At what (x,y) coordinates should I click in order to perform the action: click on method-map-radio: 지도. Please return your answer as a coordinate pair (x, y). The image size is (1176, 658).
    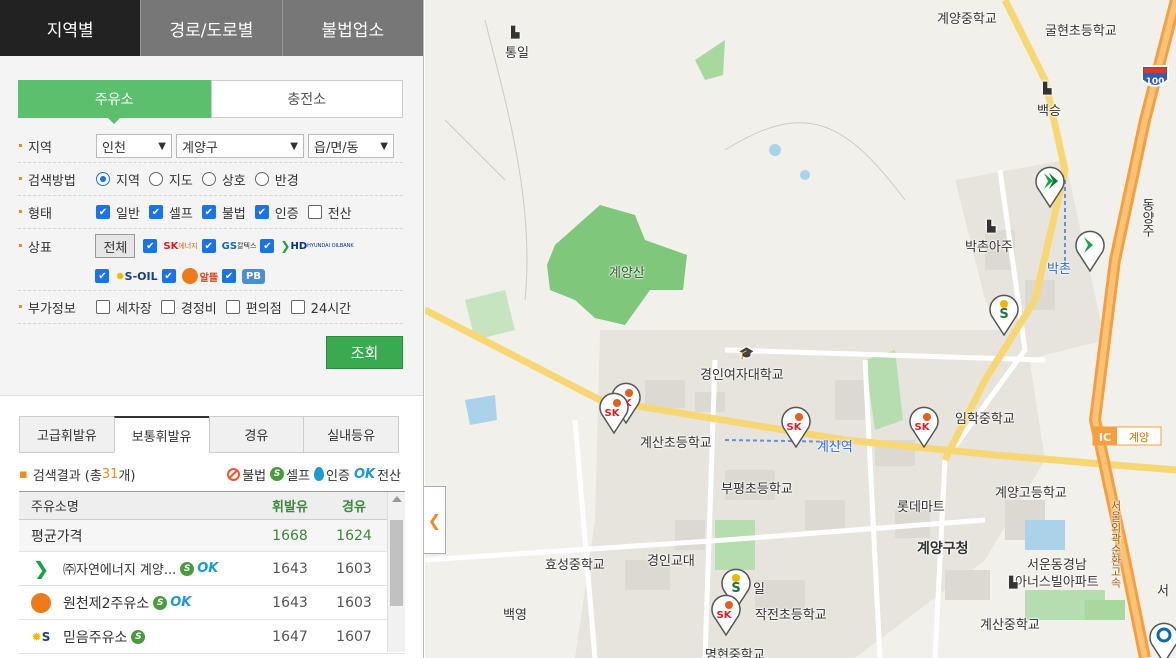
    Looking at the image, I should click on (170, 179).